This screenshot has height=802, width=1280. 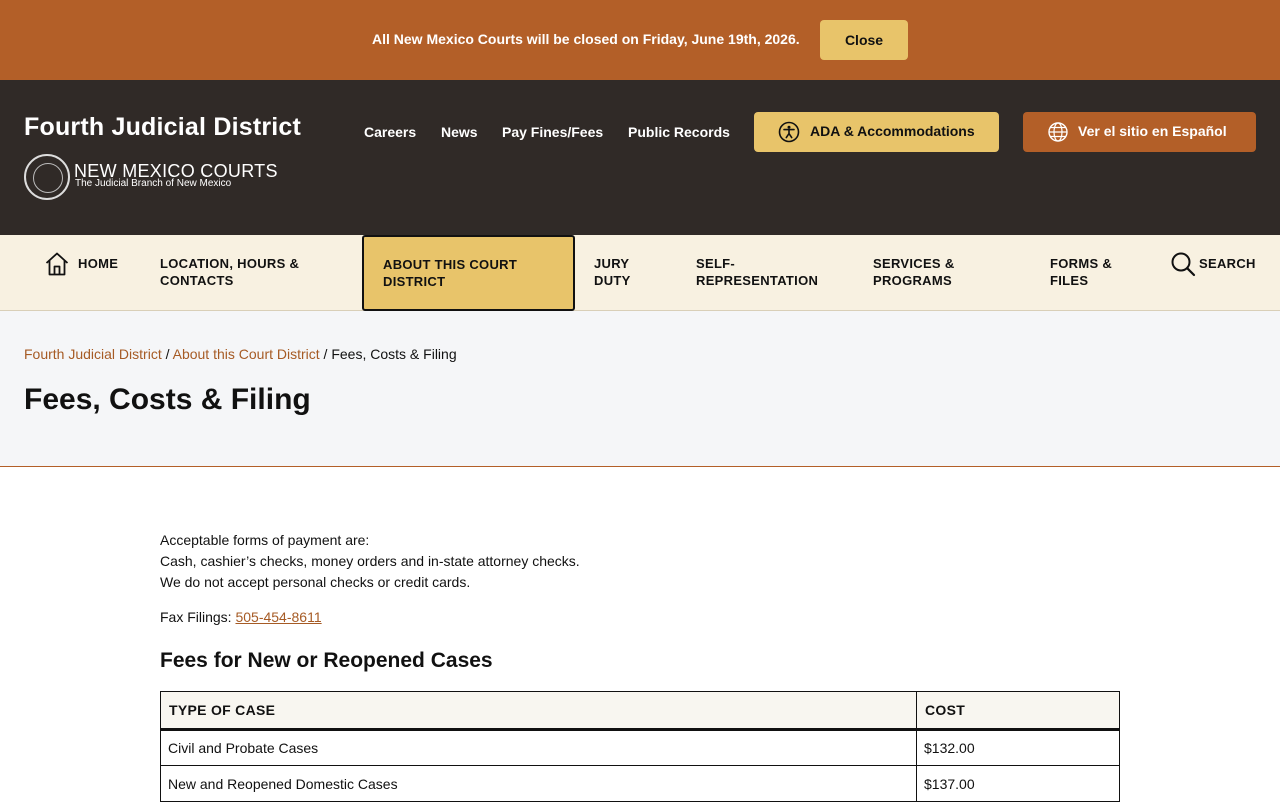 What do you see at coordinates (197, 280) in the screenshot?
I see `nav-location-line2: CONTACTS` at bounding box center [197, 280].